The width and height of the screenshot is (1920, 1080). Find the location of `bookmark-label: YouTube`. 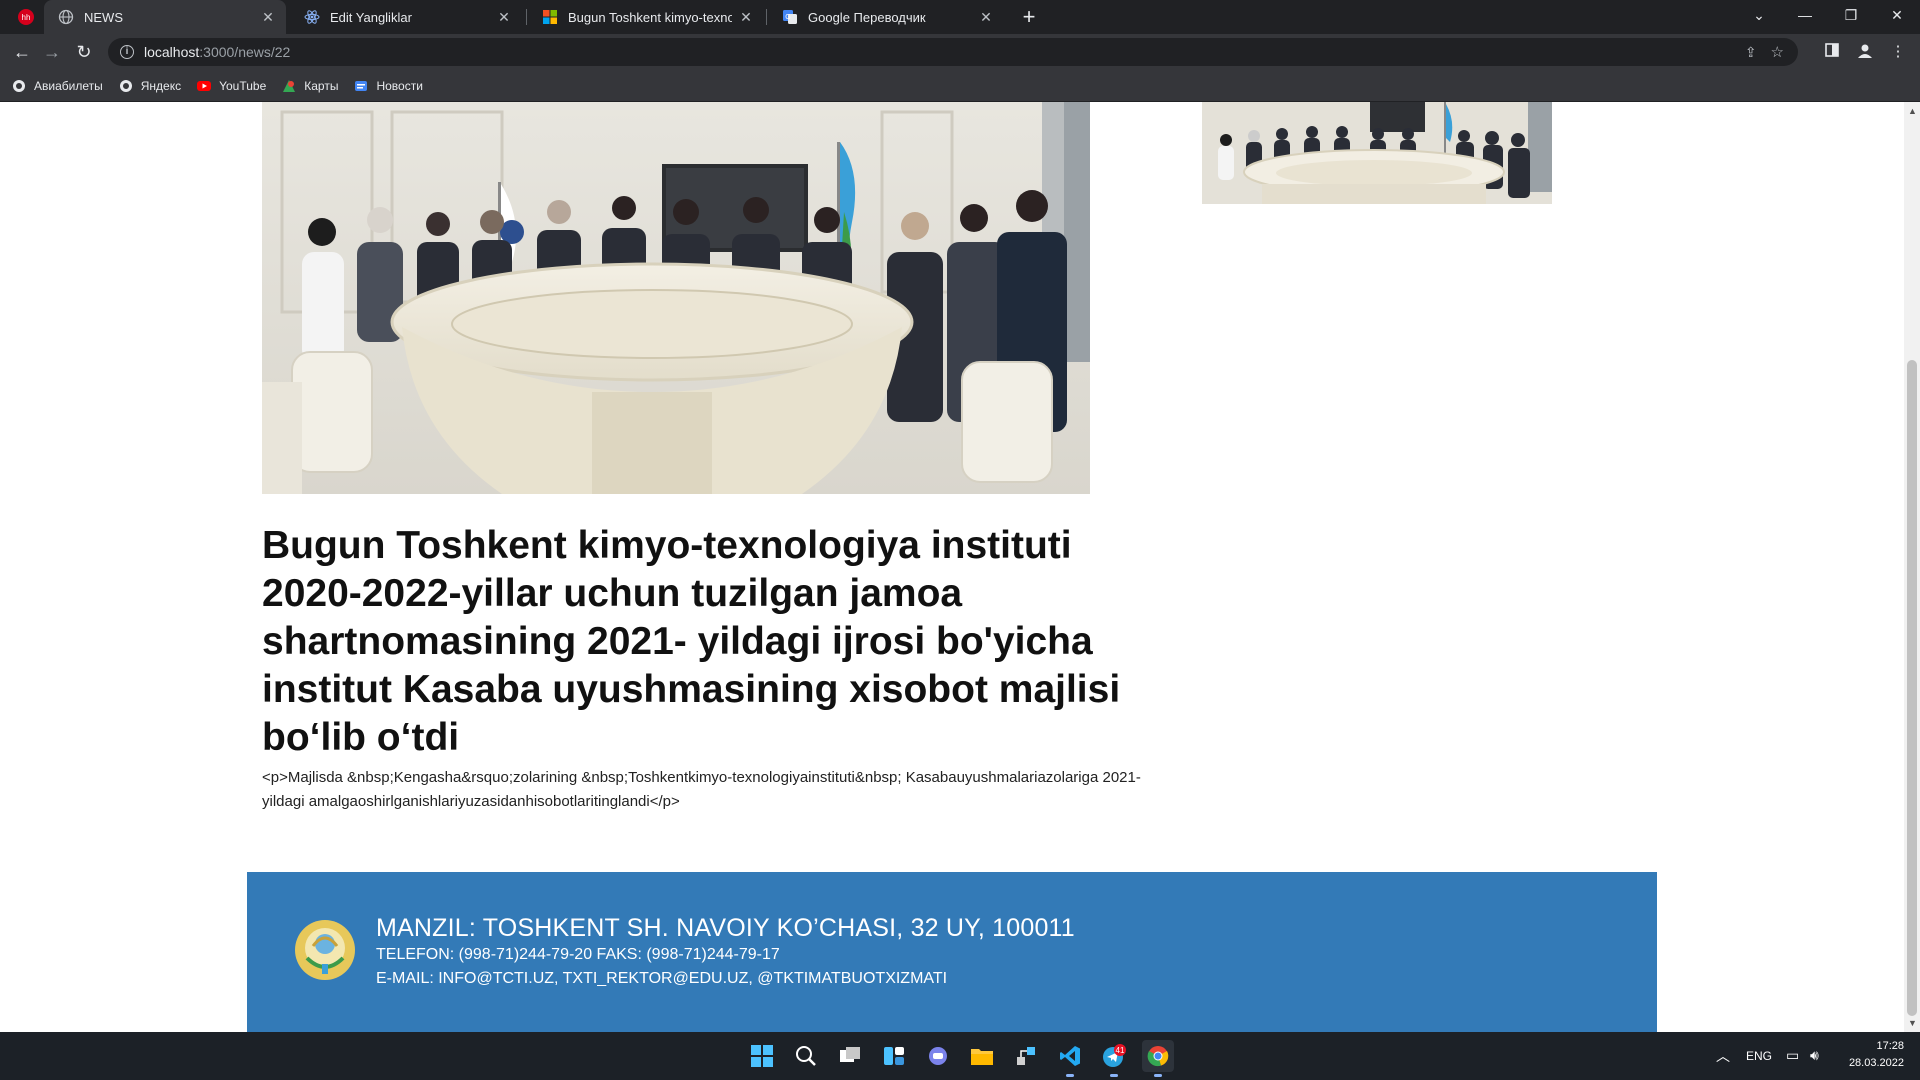

bookmark-label: YouTube is located at coordinates (243, 85).